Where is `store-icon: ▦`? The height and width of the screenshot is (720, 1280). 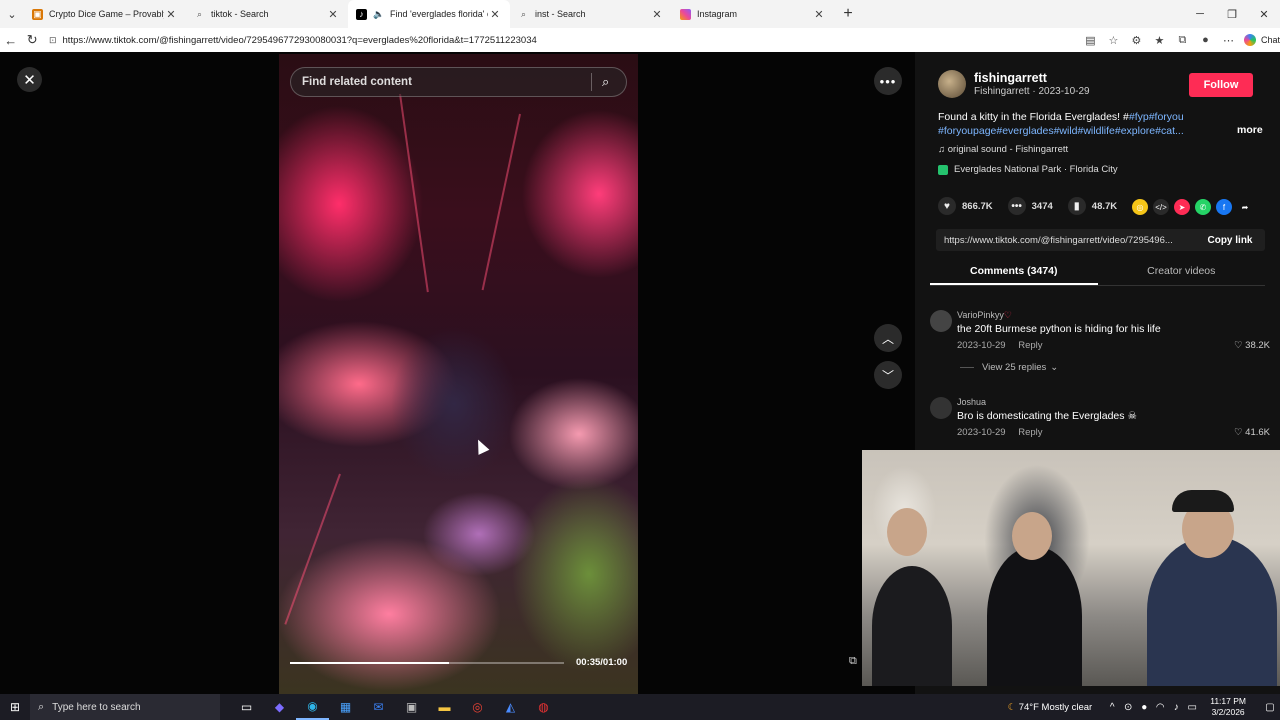
store-icon: ▦ is located at coordinates (345, 707).